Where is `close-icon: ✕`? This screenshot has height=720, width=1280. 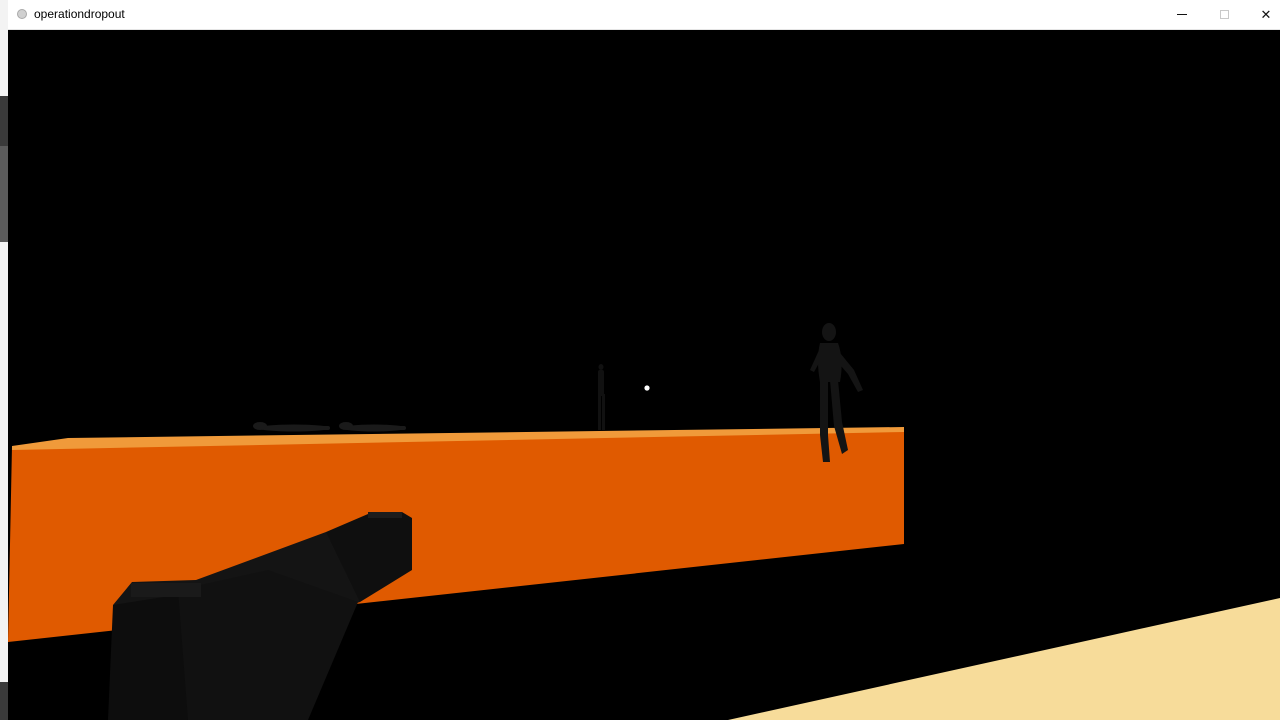
close-icon: ✕ is located at coordinates (1266, 14).